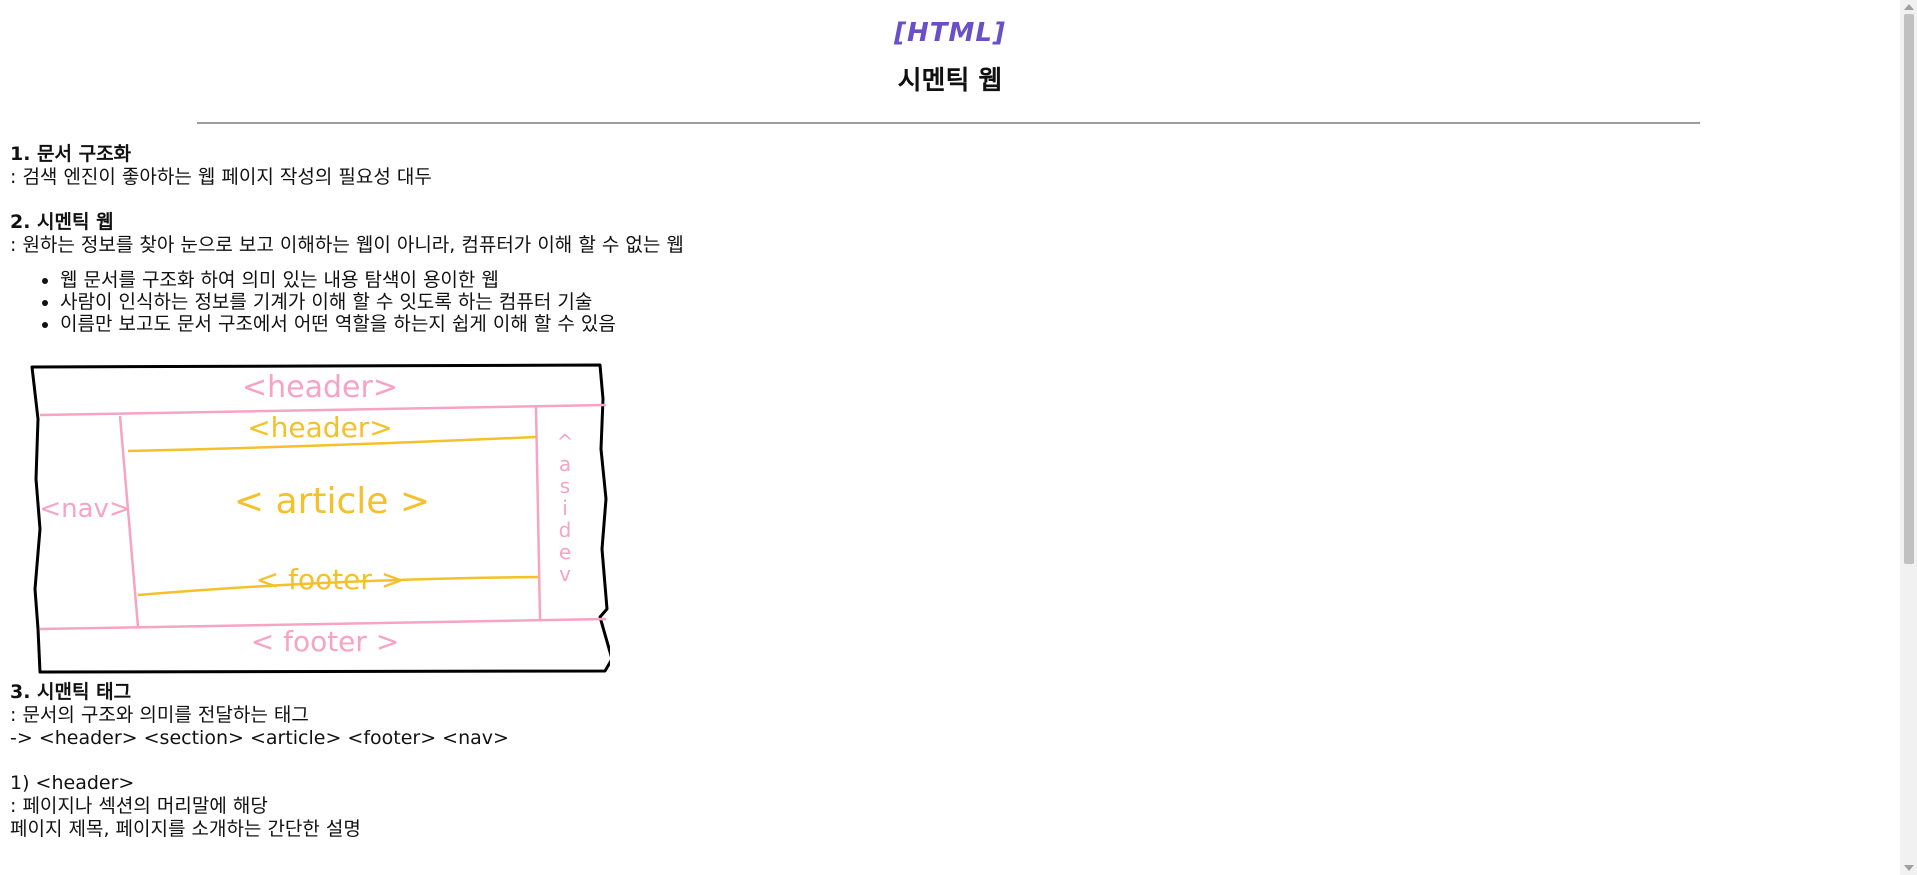 The height and width of the screenshot is (875, 1917). I want to click on aside-letter: v, so click(565, 574).